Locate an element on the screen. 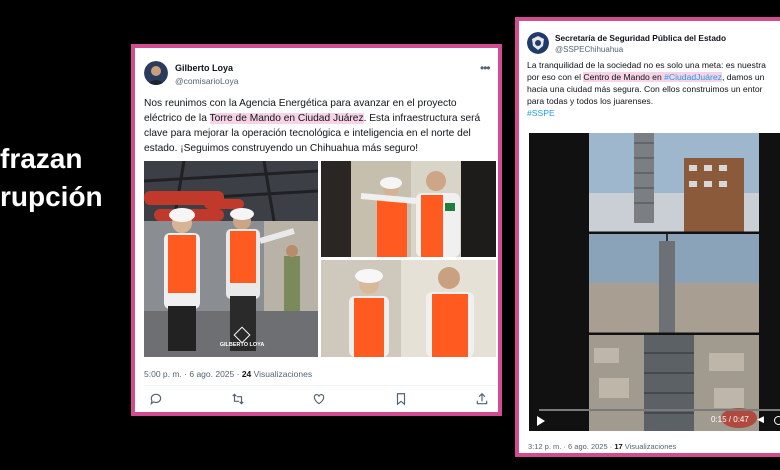 Image resolution: width=780 pixels, height=470 pixels. highlighted-text: Torre de Mando en Ciudad Juárez is located at coordinates (286, 118).